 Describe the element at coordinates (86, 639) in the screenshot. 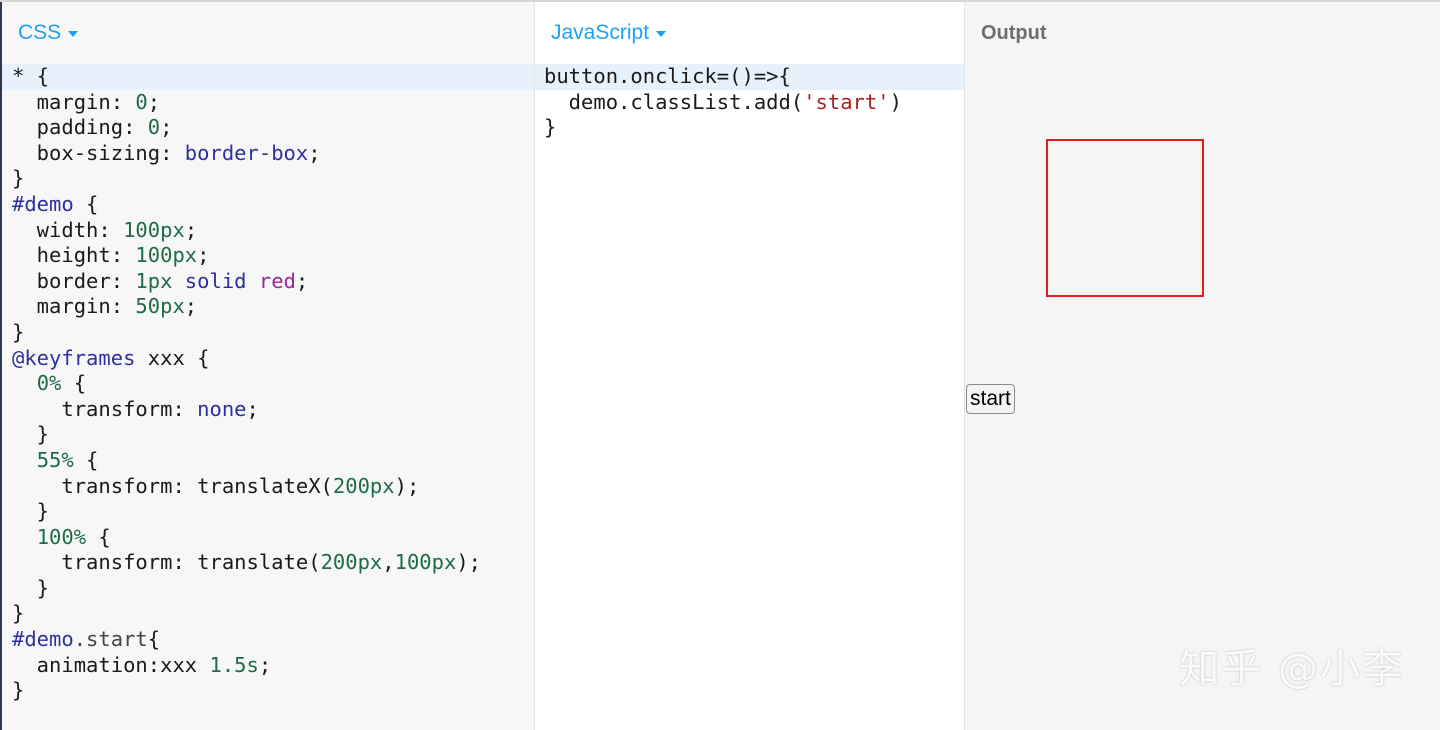

I see `code-line: #demo.start{` at that location.